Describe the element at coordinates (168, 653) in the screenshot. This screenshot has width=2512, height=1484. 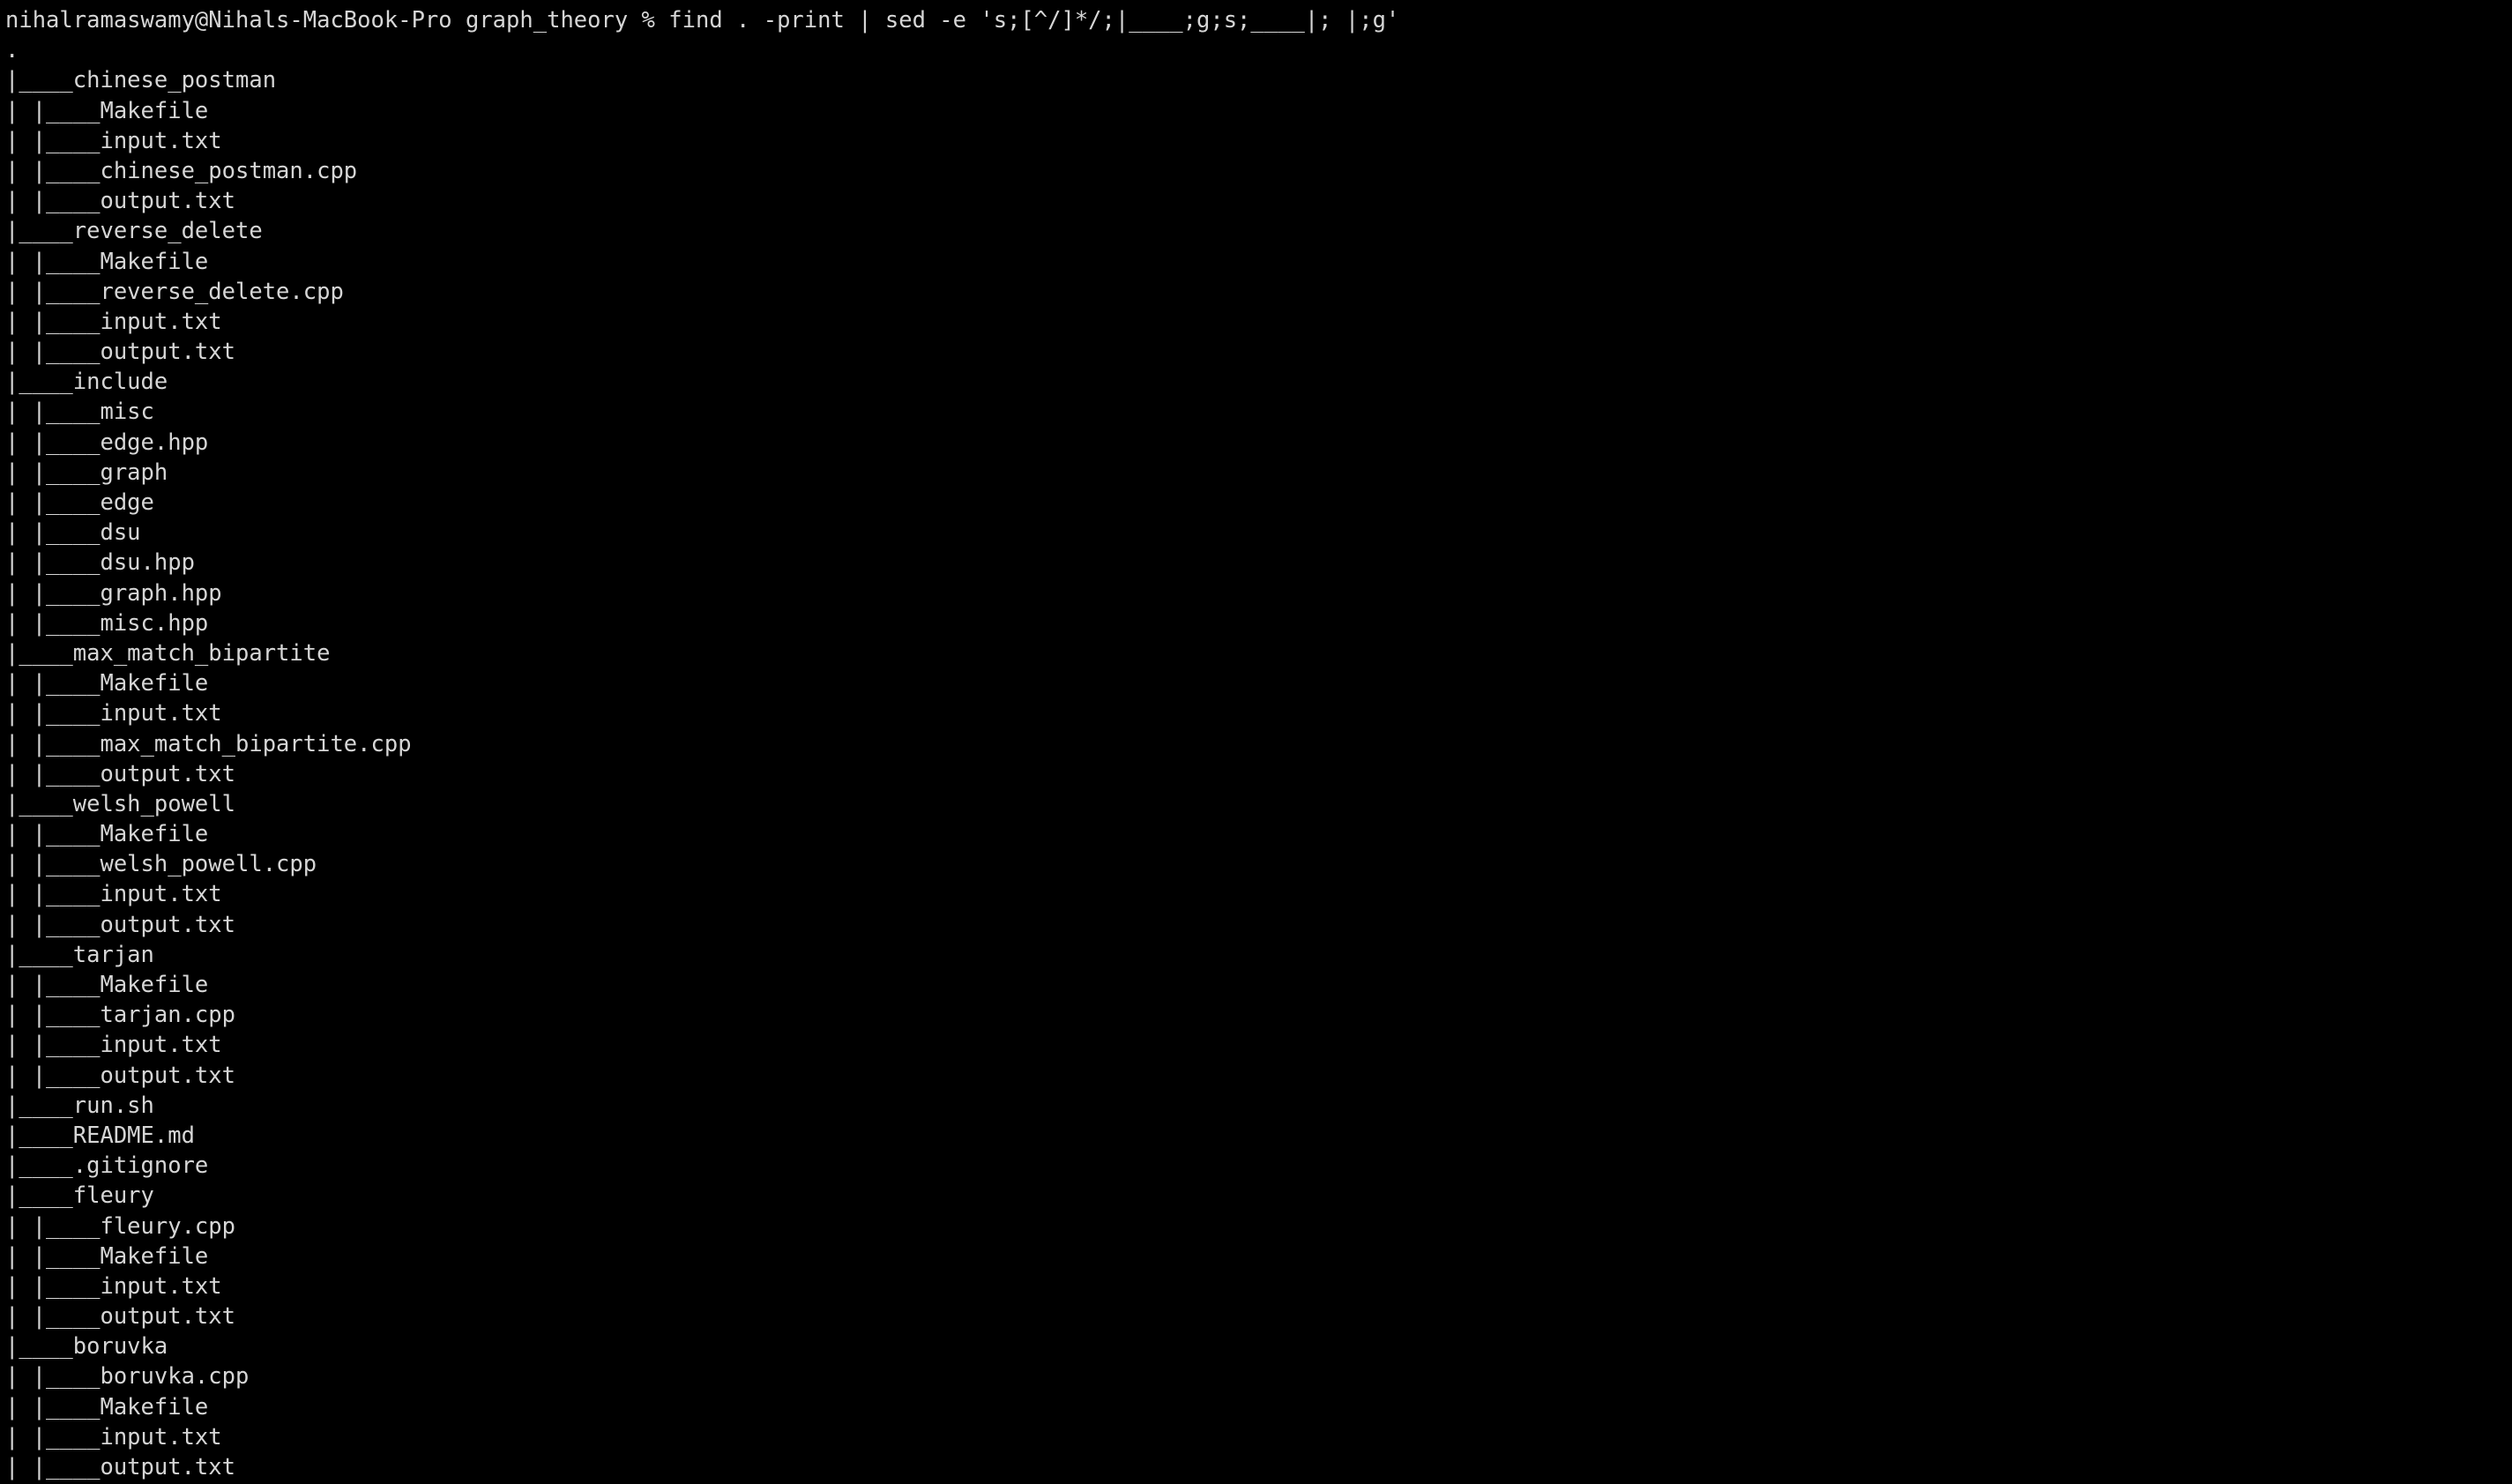
I see `output-line: |____max_match_bipartite` at that location.